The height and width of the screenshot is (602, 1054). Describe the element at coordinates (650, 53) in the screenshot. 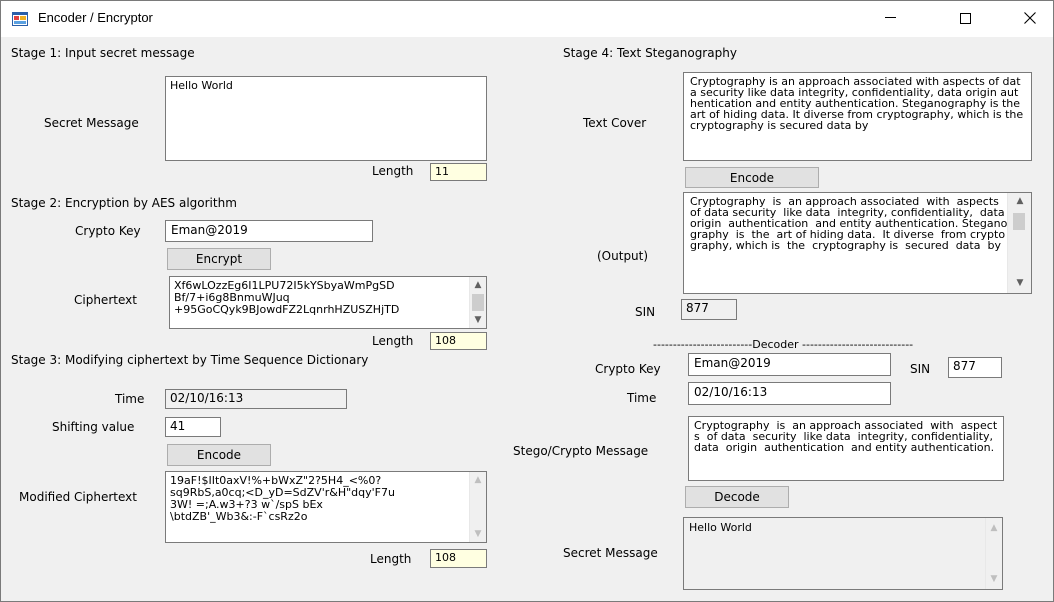

I see `stage4-heading: Stage 4: Text Steganography` at that location.